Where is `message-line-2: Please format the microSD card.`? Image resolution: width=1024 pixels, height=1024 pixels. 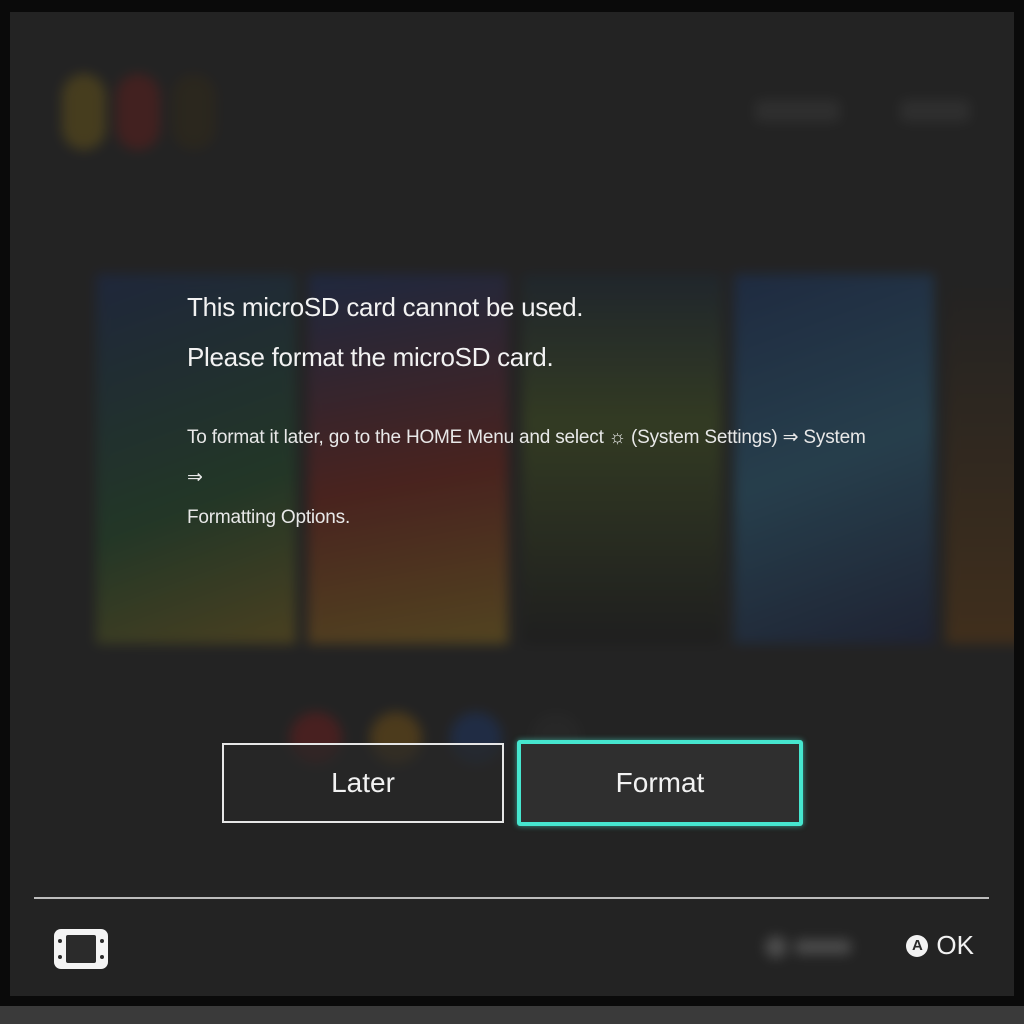
message-line-2: Please format the microSD card. is located at coordinates (370, 357).